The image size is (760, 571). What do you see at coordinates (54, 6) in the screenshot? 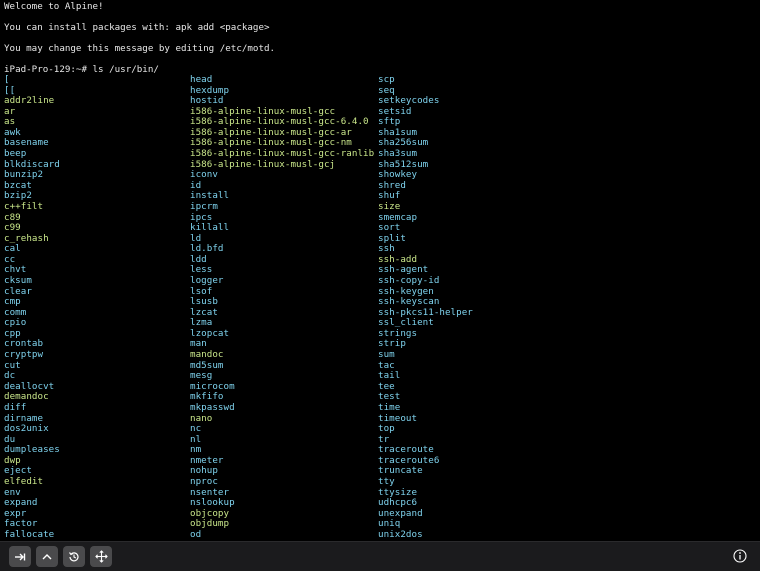
I see `motd-welcome: Welcome to Alpine!` at bounding box center [54, 6].